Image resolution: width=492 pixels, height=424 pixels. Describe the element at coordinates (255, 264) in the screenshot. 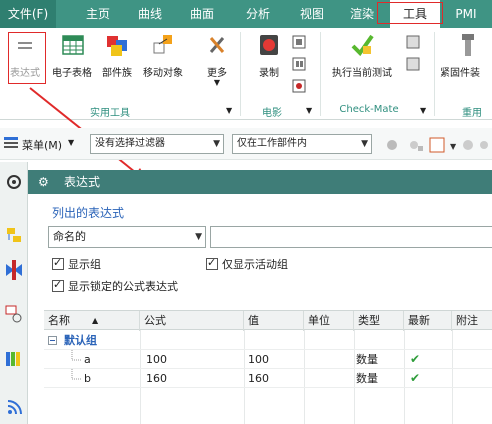

I see `active-group-only-label: 仅显示活动组` at that location.